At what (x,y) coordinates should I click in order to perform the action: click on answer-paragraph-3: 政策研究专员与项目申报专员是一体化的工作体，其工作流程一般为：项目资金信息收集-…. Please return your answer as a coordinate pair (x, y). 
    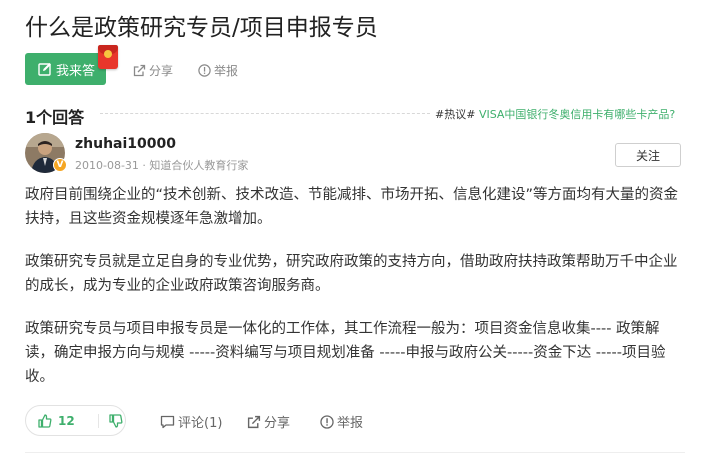
    Looking at the image, I should click on (345, 353).